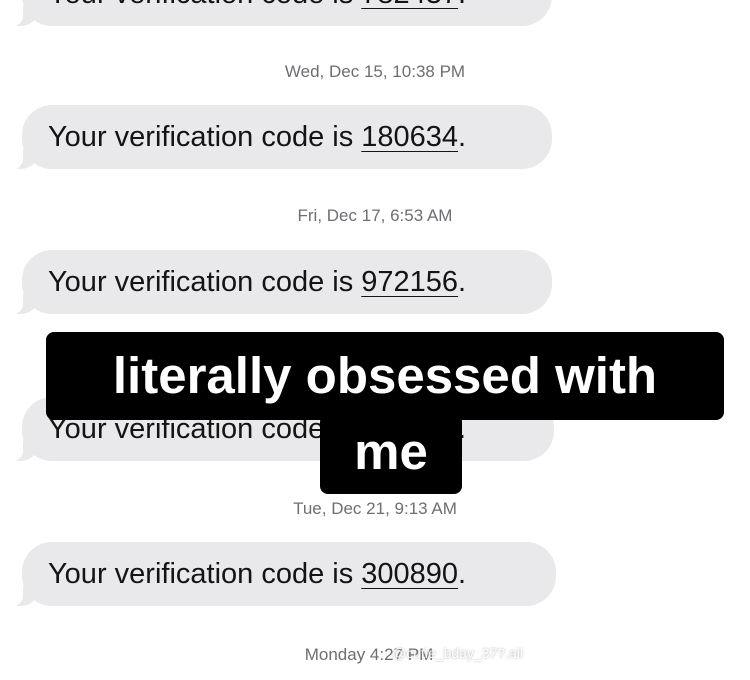  I want to click on verification-code: 782437, so click(409, 5).